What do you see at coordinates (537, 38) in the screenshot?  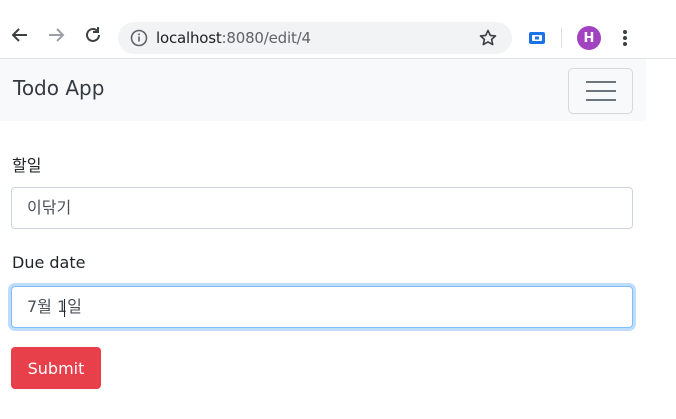 I see `extension-icon` at bounding box center [537, 38].